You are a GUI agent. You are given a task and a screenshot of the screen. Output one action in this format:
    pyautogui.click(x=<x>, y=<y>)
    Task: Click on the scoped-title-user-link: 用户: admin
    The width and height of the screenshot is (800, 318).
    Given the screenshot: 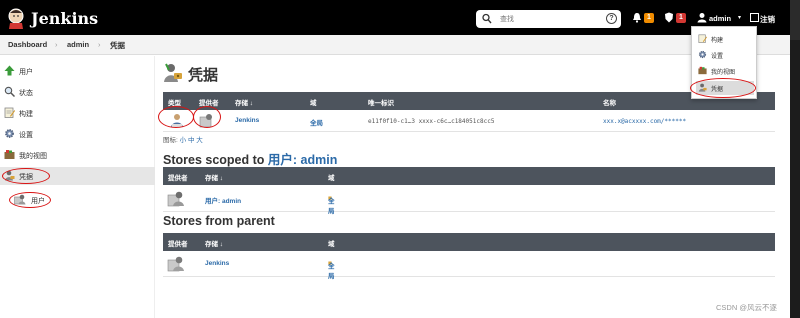 What is the action you would take?
    pyautogui.click(x=302, y=160)
    